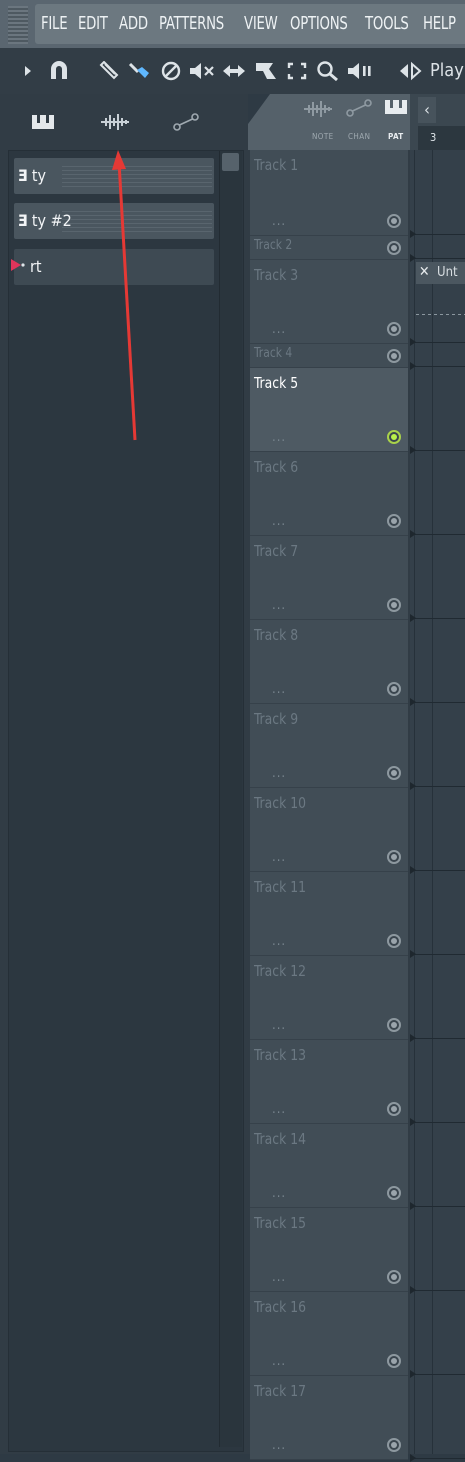 This screenshot has height=1462, width=465. Describe the element at coordinates (276, 551) in the screenshot. I see `track-name: Track 7` at that location.